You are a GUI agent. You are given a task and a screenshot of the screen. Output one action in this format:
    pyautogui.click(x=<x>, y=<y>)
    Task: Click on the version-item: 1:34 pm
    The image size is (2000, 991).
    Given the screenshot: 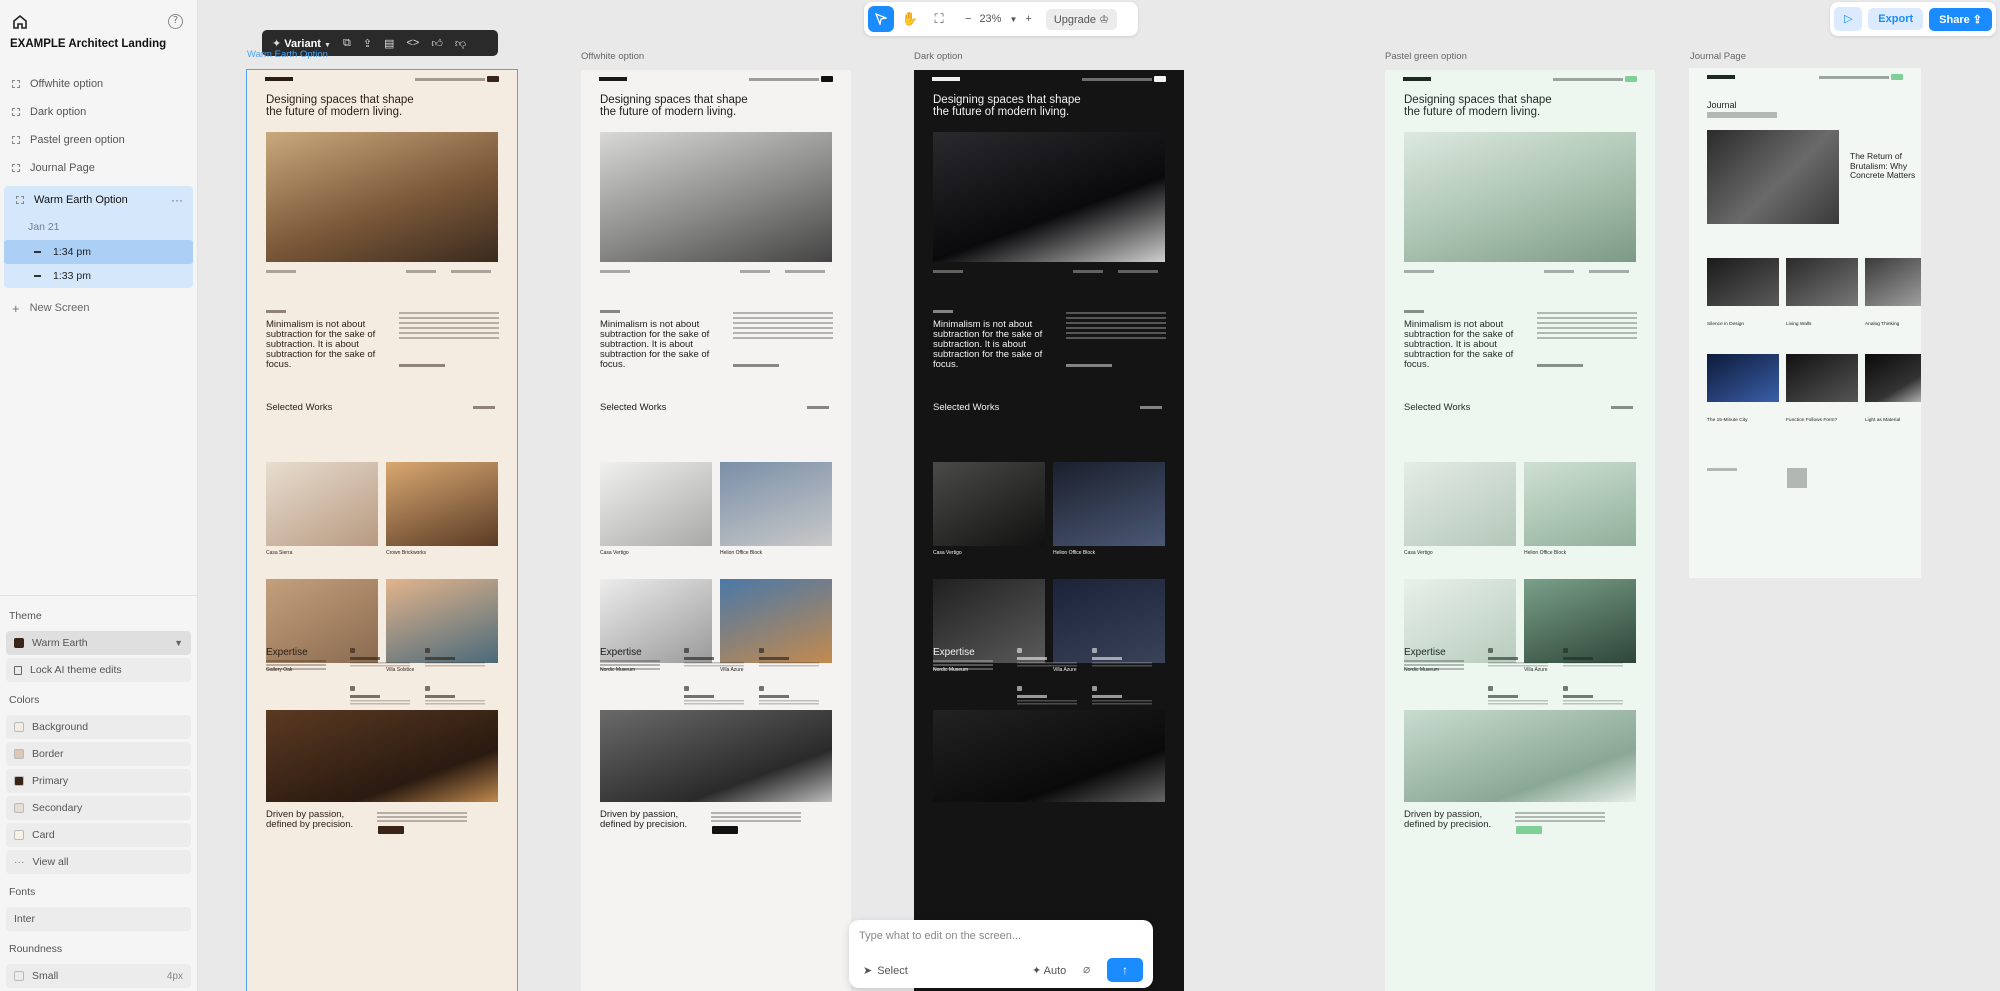 What is the action you would take?
    pyautogui.click(x=98, y=252)
    